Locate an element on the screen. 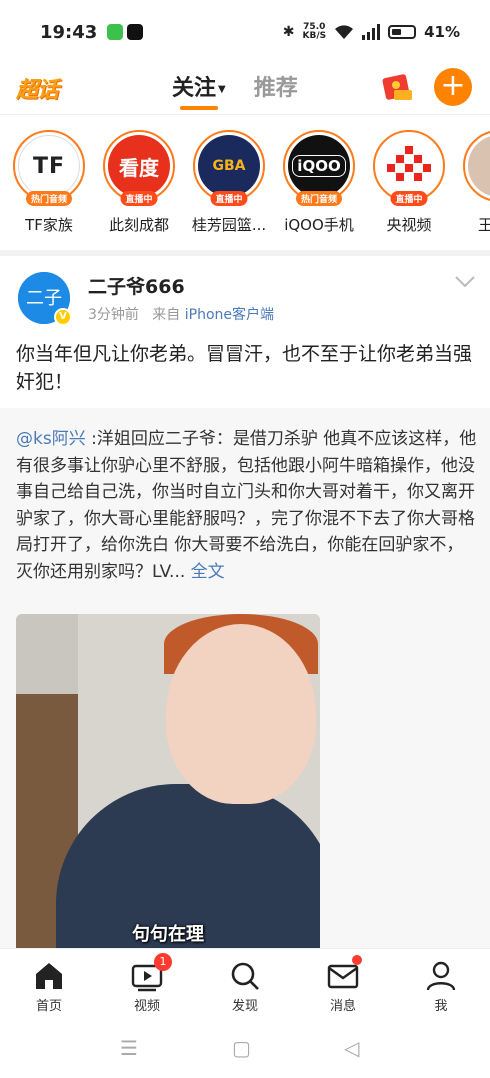  top-nav: 超话 关注 ▼ 推荐 + is located at coordinates (245, 89).